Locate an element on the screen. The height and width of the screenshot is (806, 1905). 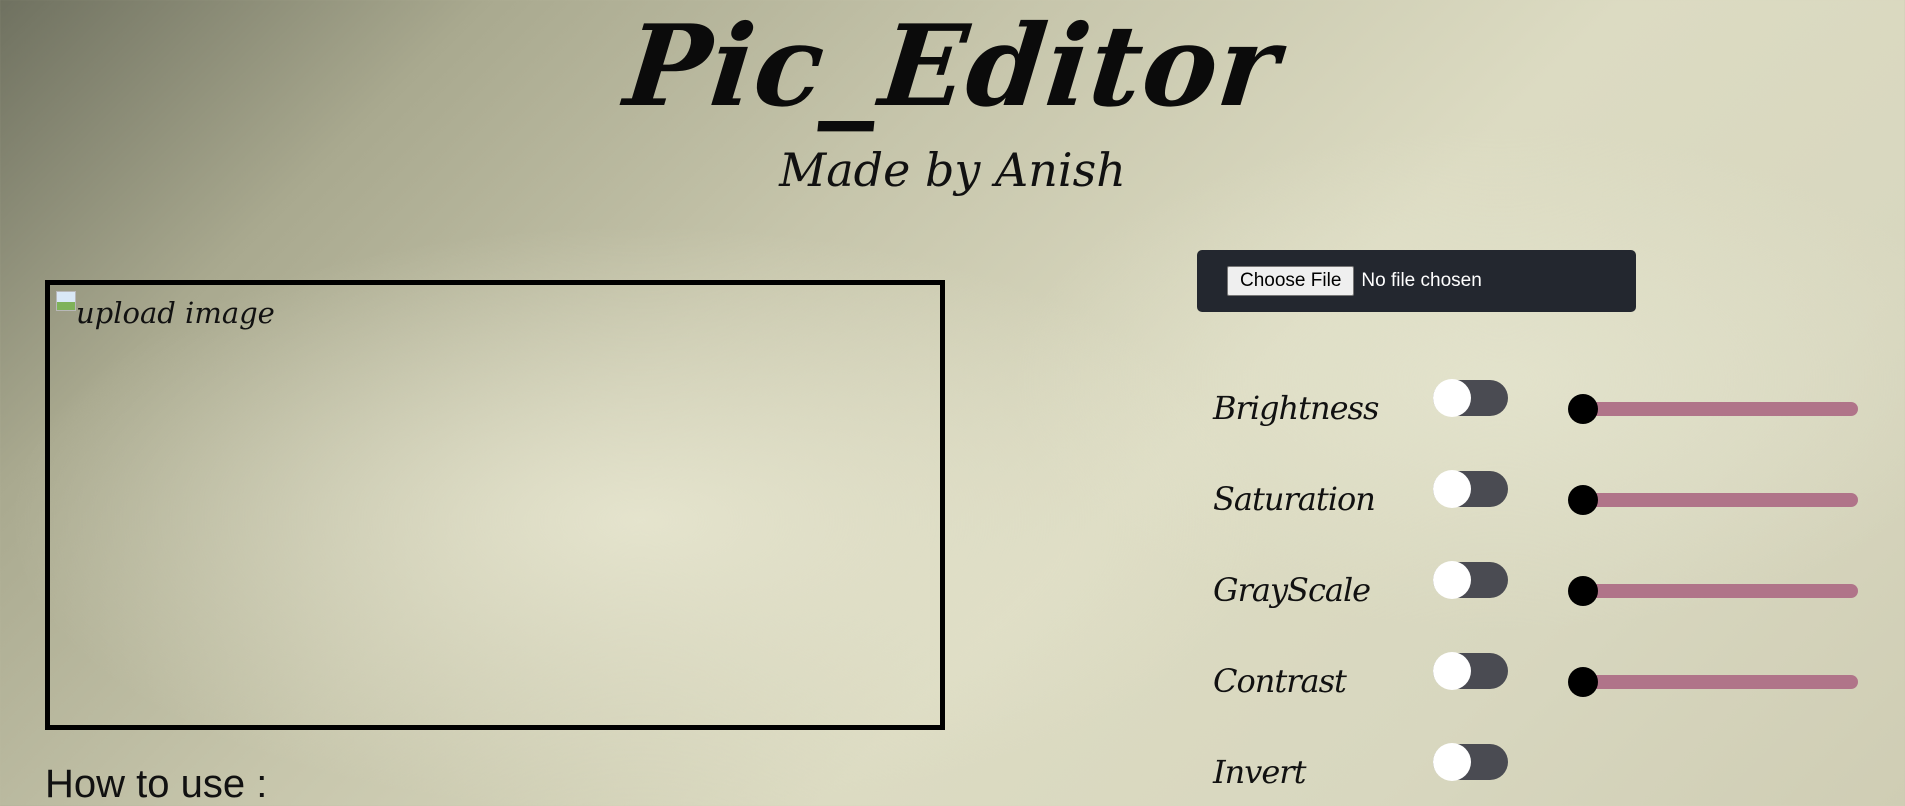
contrast-toggle is located at coordinates (1470, 671).